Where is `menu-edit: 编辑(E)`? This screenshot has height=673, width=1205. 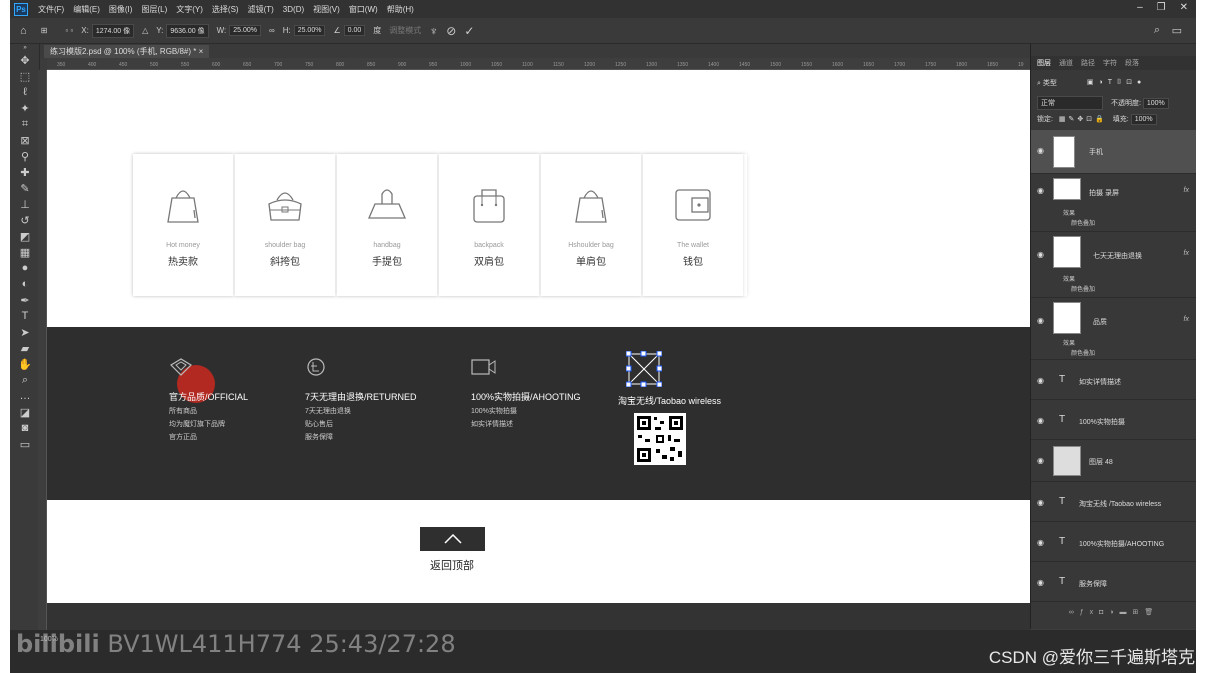 menu-edit: 编辑(E) is located at coordinates (86, 9).